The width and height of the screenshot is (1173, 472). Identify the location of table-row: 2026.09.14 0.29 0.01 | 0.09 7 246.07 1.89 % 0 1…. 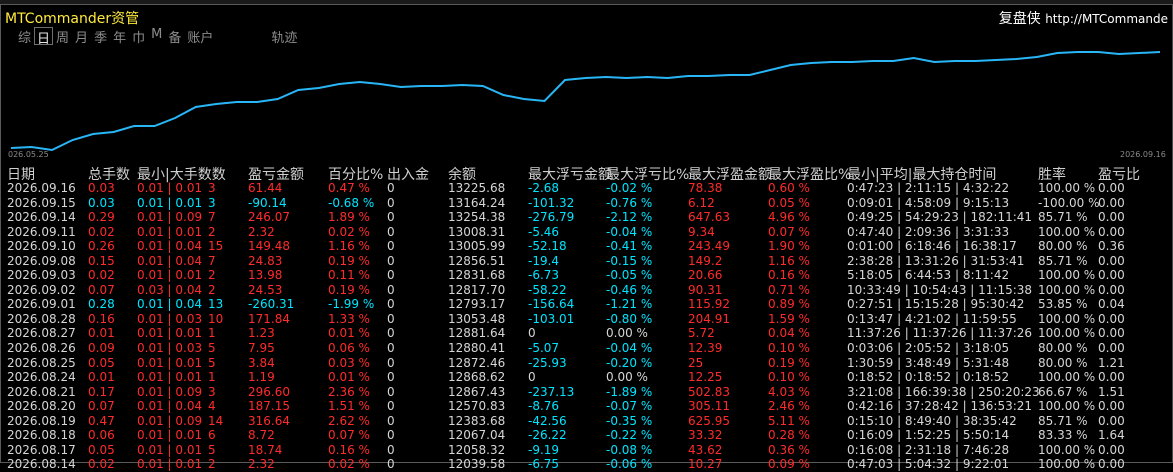
(586, 217).